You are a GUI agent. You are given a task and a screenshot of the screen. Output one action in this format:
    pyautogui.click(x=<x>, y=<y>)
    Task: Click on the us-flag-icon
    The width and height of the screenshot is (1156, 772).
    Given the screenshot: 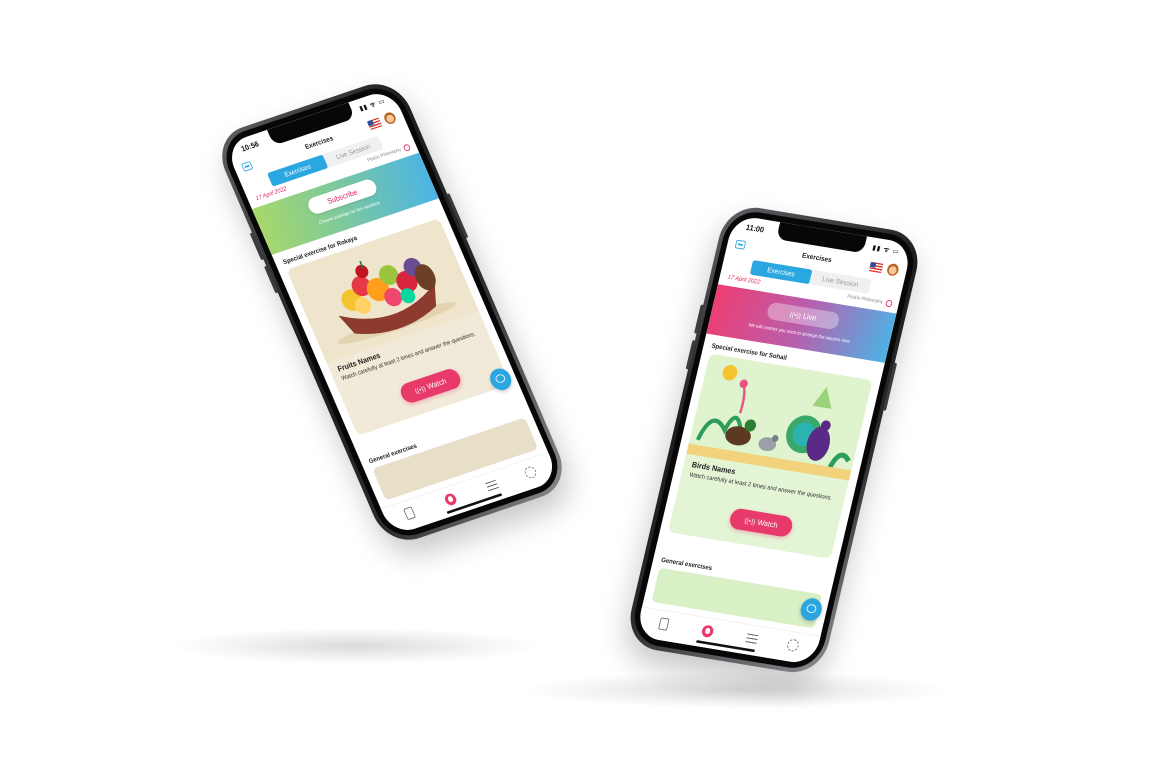 What is the action you would take?
    pyautogui.click(x=876, y=267)
    